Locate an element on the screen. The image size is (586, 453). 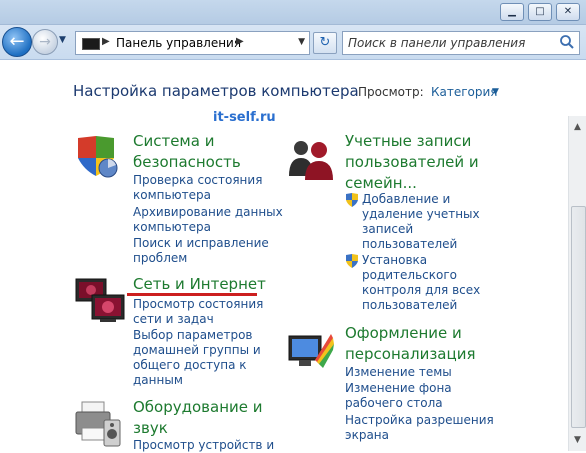
link-line: данным is located at coordinates (197, 380).